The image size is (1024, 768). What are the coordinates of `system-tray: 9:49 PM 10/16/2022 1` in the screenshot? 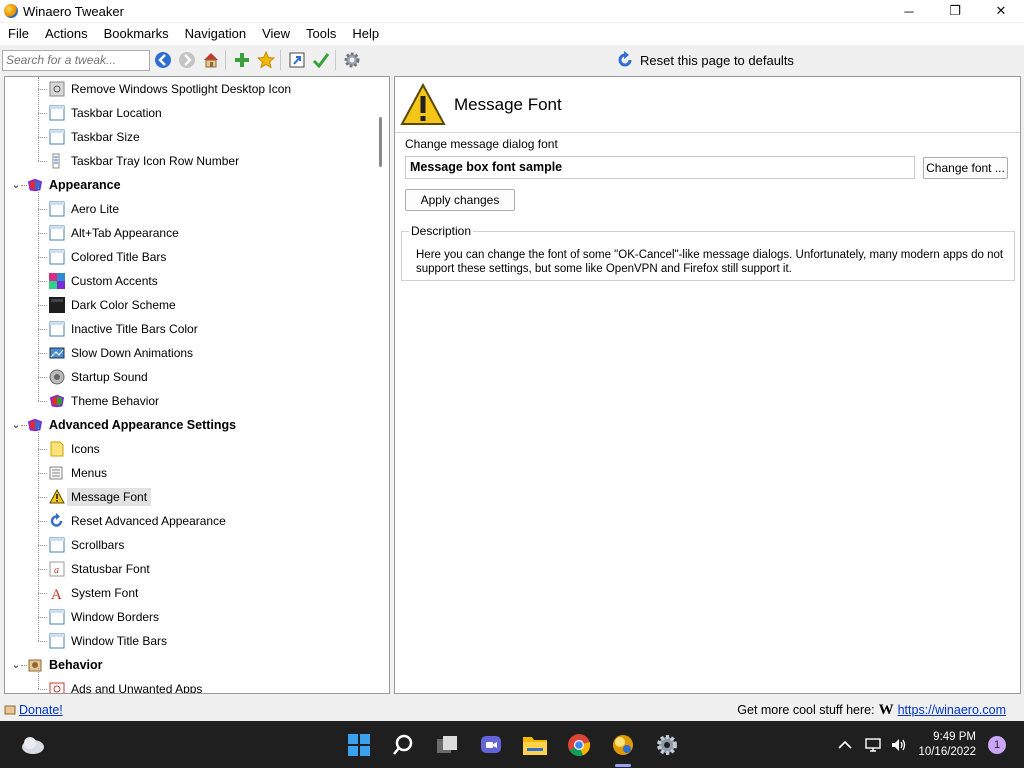 It's located at (931, 744).